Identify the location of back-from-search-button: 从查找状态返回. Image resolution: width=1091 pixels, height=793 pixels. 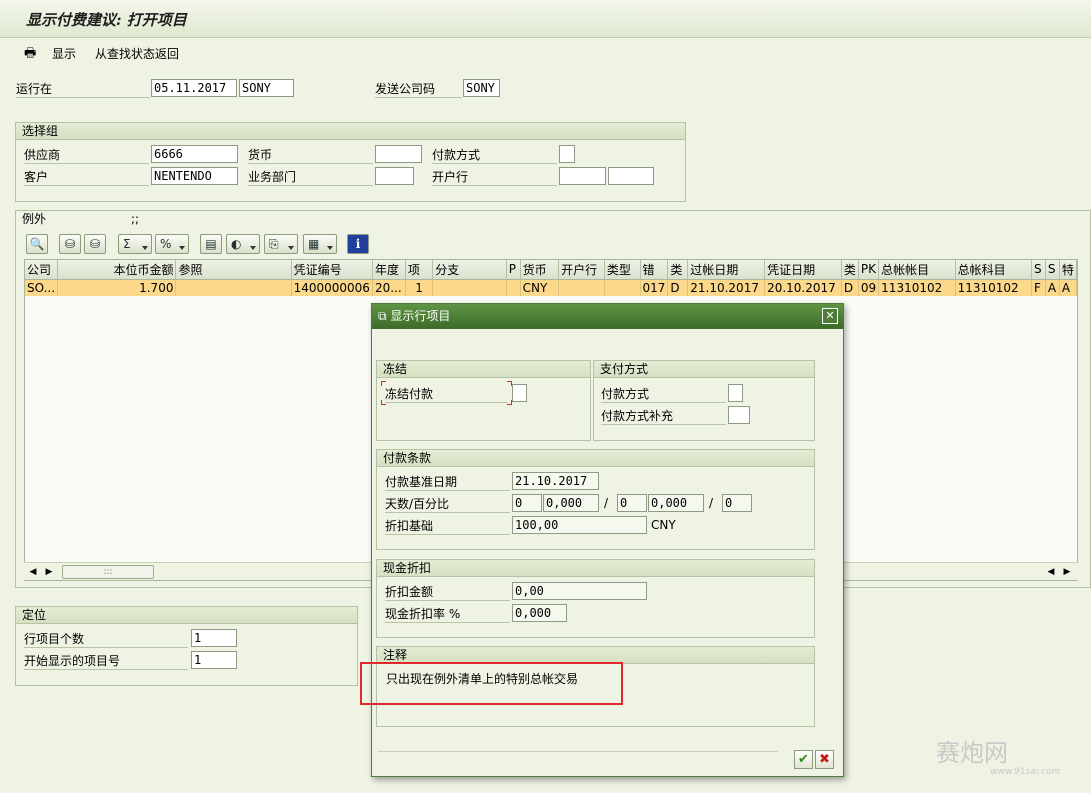
(137, 54).